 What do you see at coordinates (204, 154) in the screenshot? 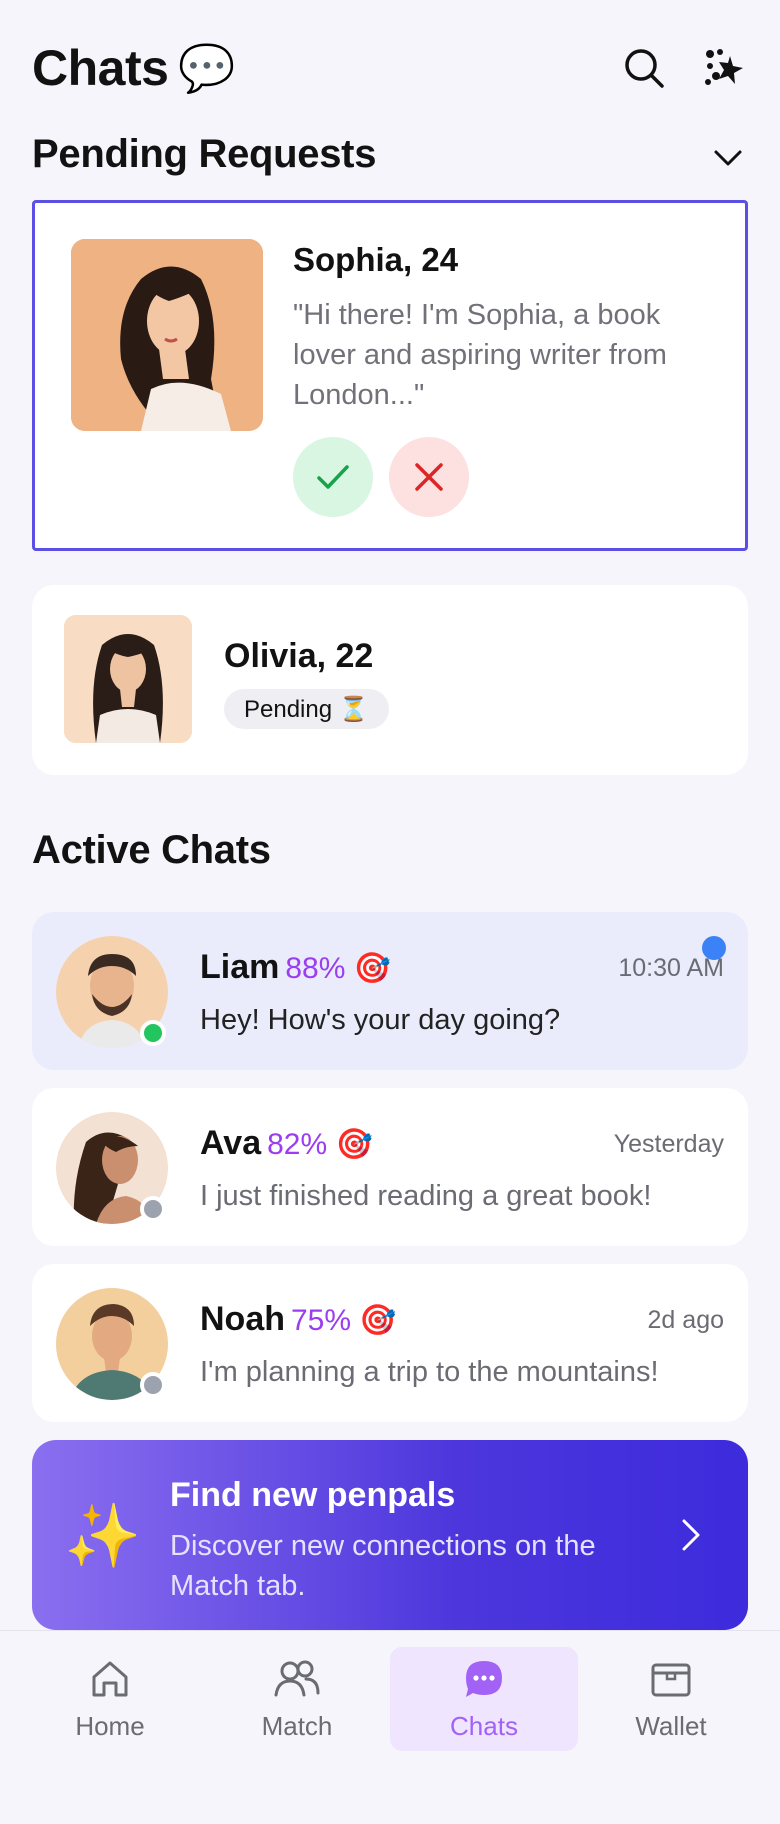
I see `pending-requests-title: Pending Requests` at bounding box center [204, 154].